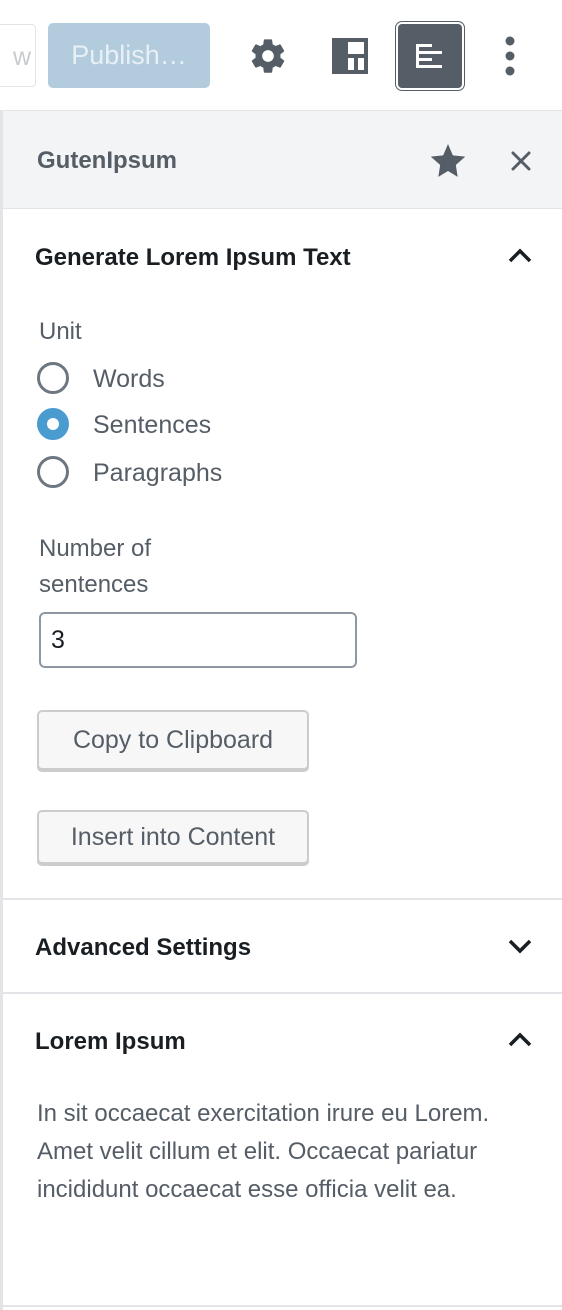 This screenshot has width=562, height=1310. What do you see at coordinates (53, 472) in the screenshot?
I see `radio-paragraphs` at bounding box center [53, 472].